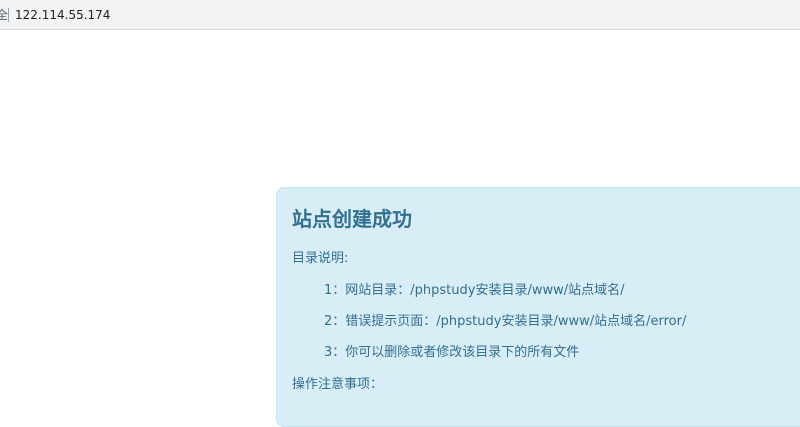 This screenshot has height=427, width=800. What do you see at coordinates (338, 384) in the screenshot?
I see `notes-heading: 操作注意事项：` at bounding box center [338, 384].